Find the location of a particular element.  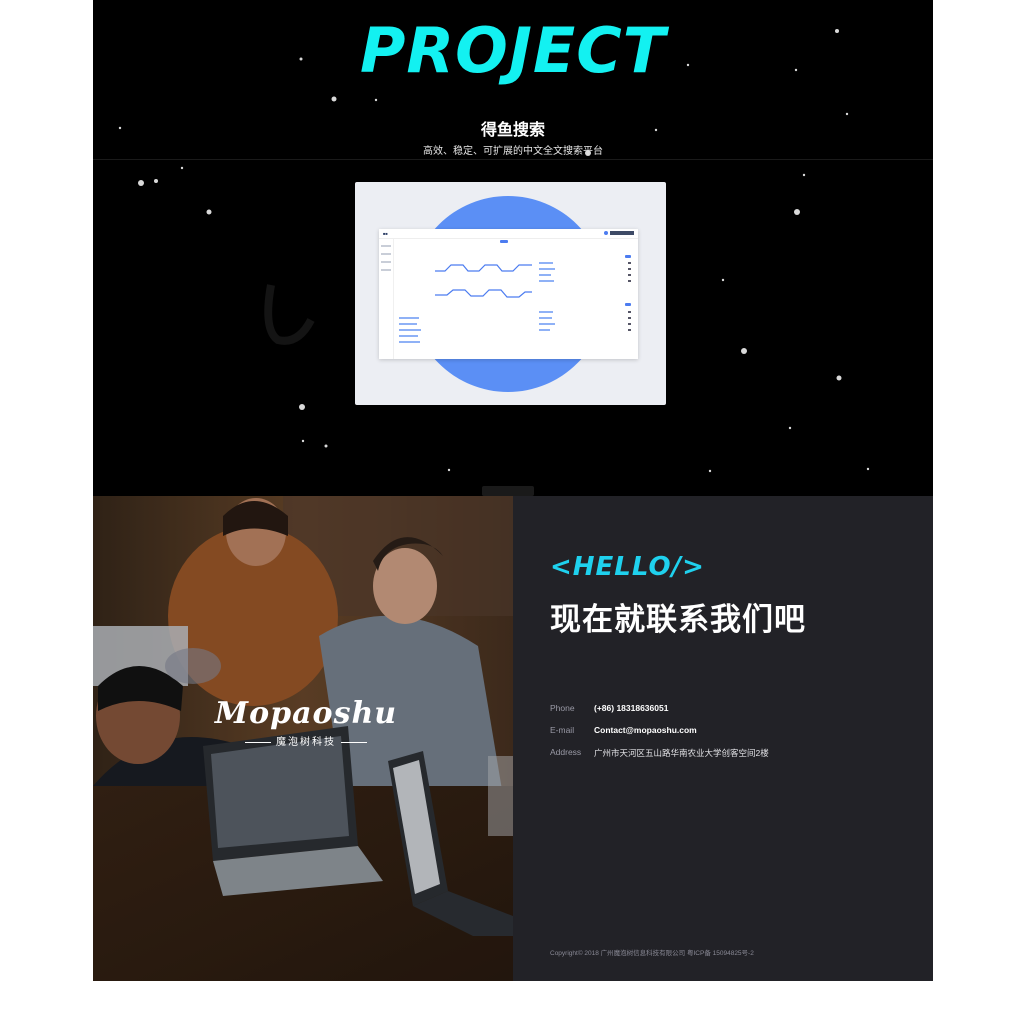

dashboard-sidebar is located at coordinates (386, 299).